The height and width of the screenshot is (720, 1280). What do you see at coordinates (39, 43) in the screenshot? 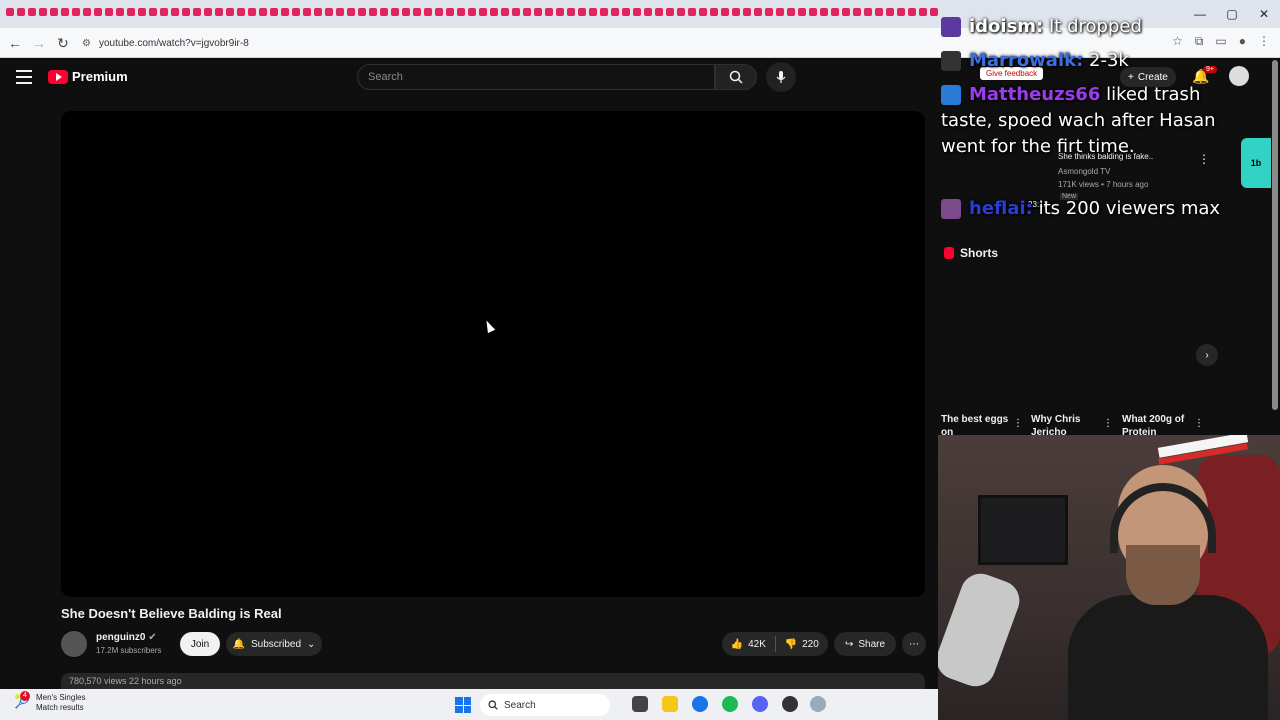
I see `forward-icon: →` at bounding box center [39, 43].